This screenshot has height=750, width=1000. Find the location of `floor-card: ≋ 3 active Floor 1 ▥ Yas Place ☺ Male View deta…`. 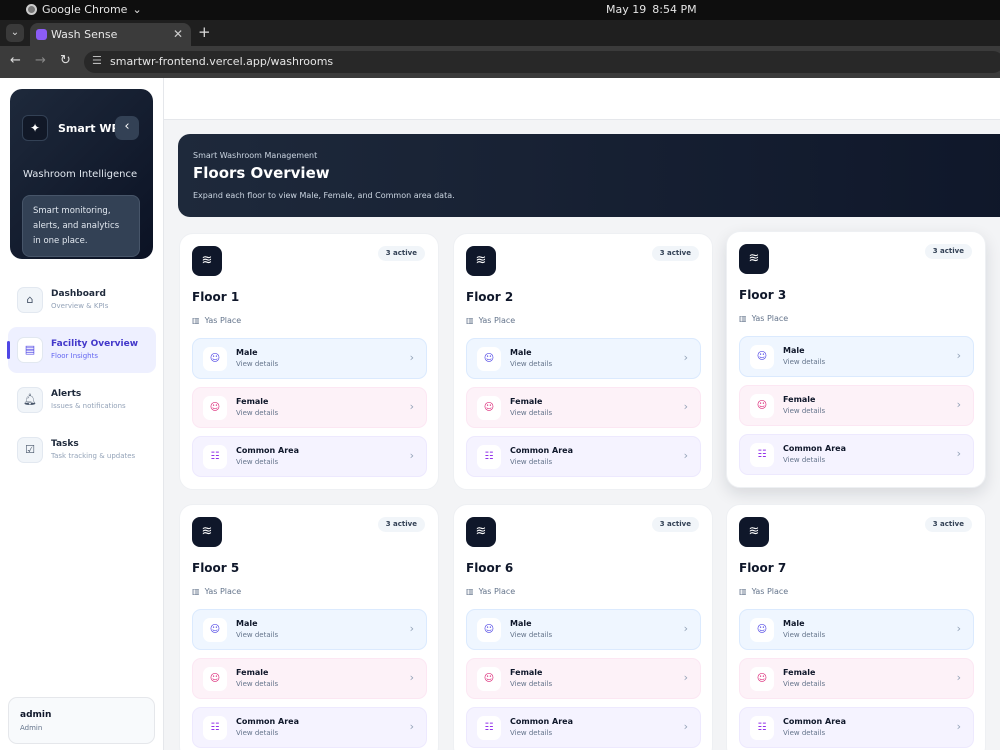

floor-card: ≋ 3 active Floor 1 ▥ Yas Place ☺ Male View deta… is located at coordinates (309, 361).